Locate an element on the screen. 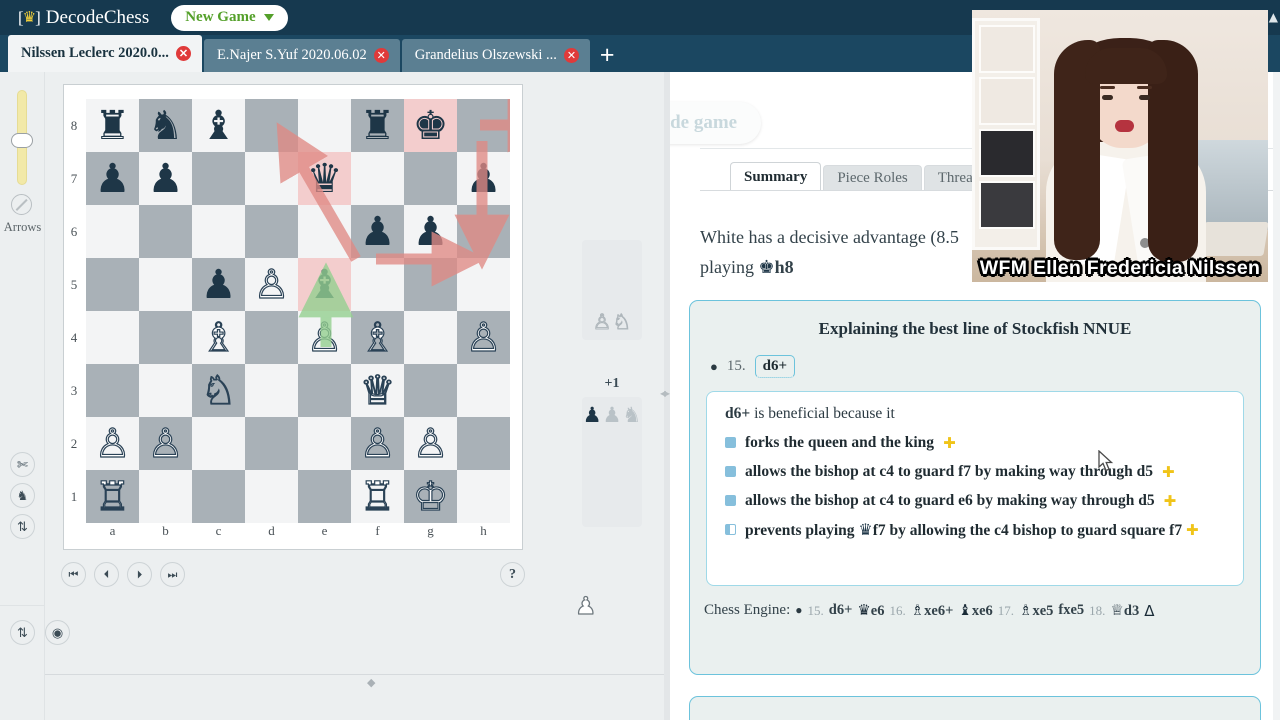 The height and width of the screenshot is (720, 1280). board-square-f6: ♟ is located at coordinates (377, 231).